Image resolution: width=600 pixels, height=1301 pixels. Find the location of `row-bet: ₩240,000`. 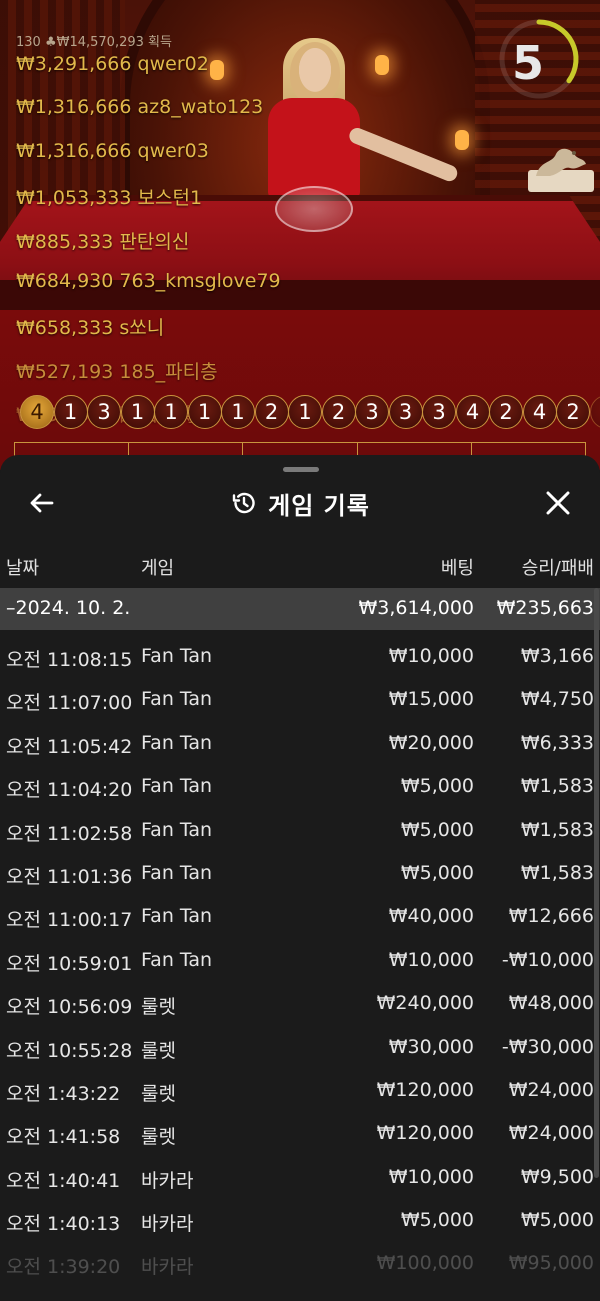

row-bet: ₩240,000 is located at coordinates (425, 1003).